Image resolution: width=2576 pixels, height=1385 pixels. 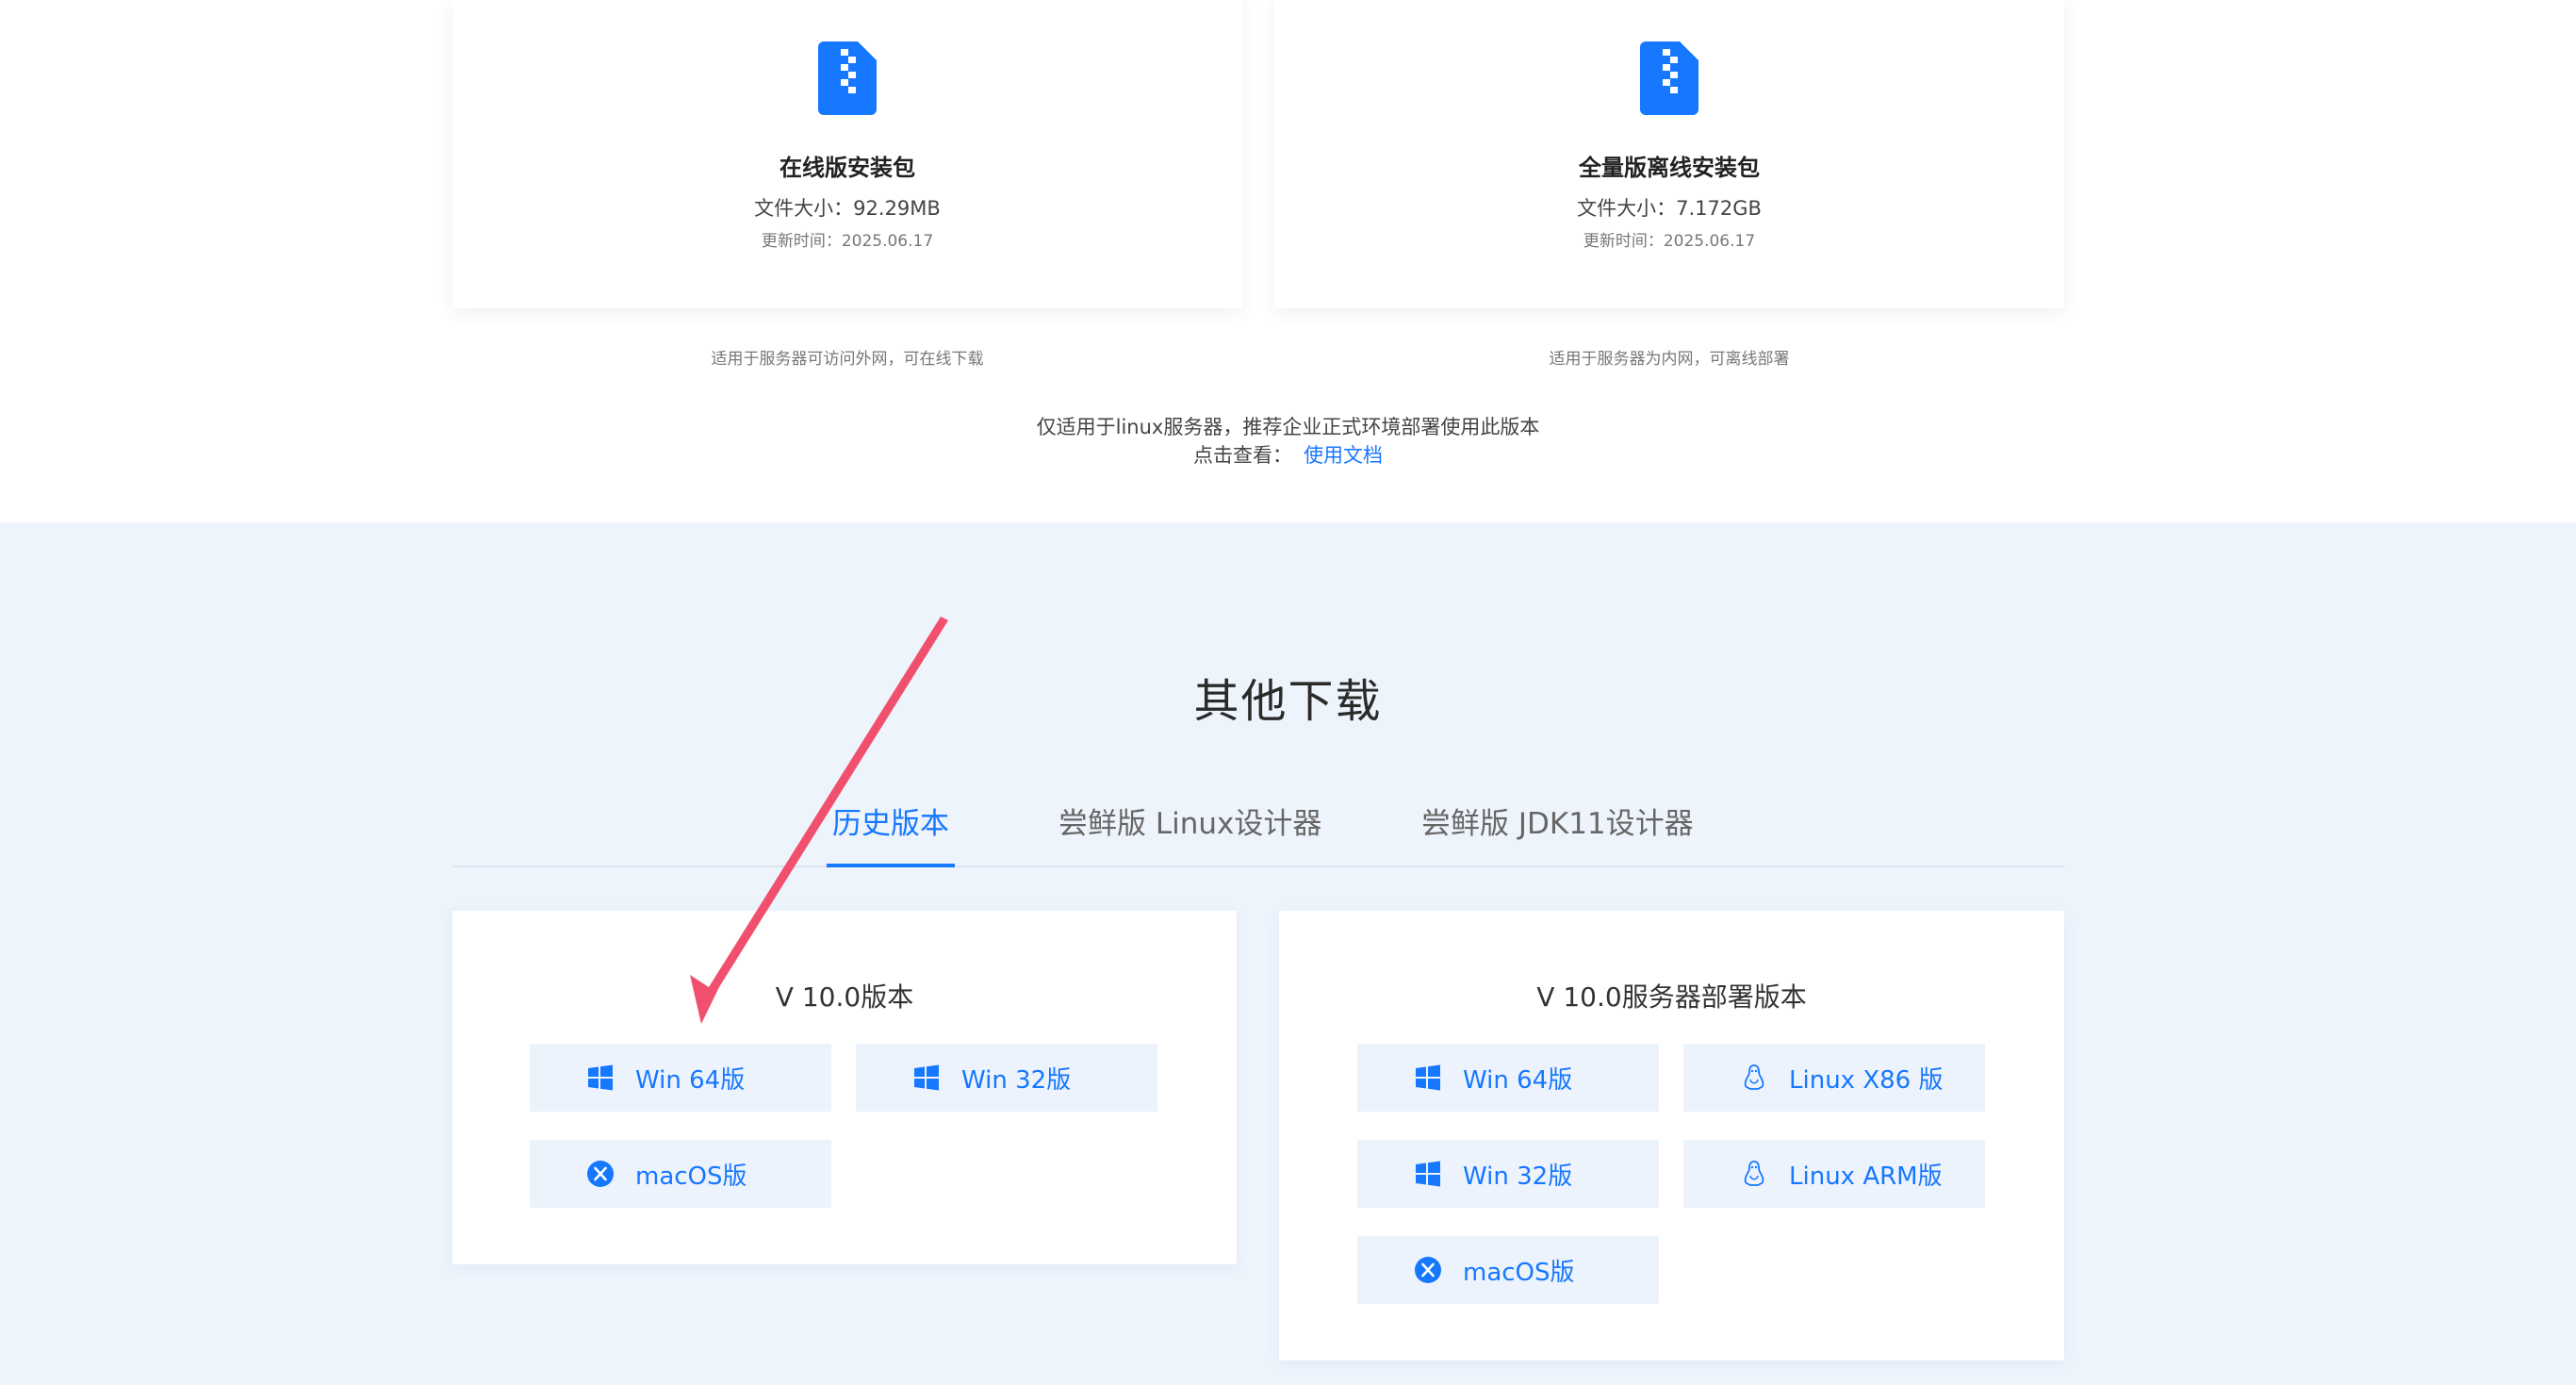 What do you see at coordinates (1669, 154) in the screenshot?
I see `offline-package-card: 全量版离线安装包 文件大小：7.172GB 更新时间：2025.06.17` at bounding box center [1669, 154].